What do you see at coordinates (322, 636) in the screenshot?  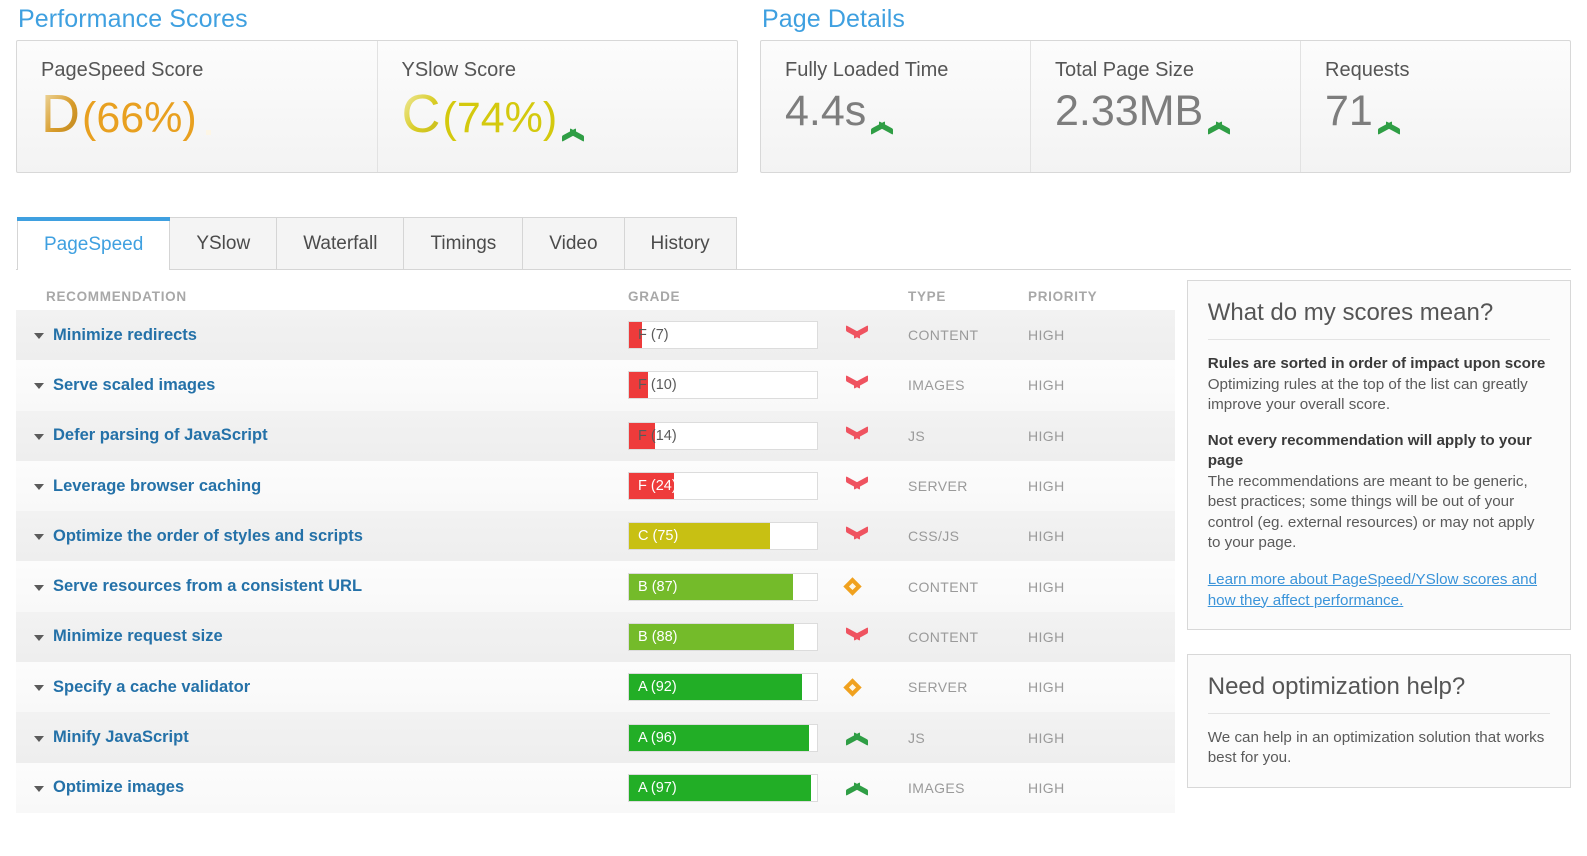 I see `recommendation-cell: Minimize request size` at bounding box center [322, 636].